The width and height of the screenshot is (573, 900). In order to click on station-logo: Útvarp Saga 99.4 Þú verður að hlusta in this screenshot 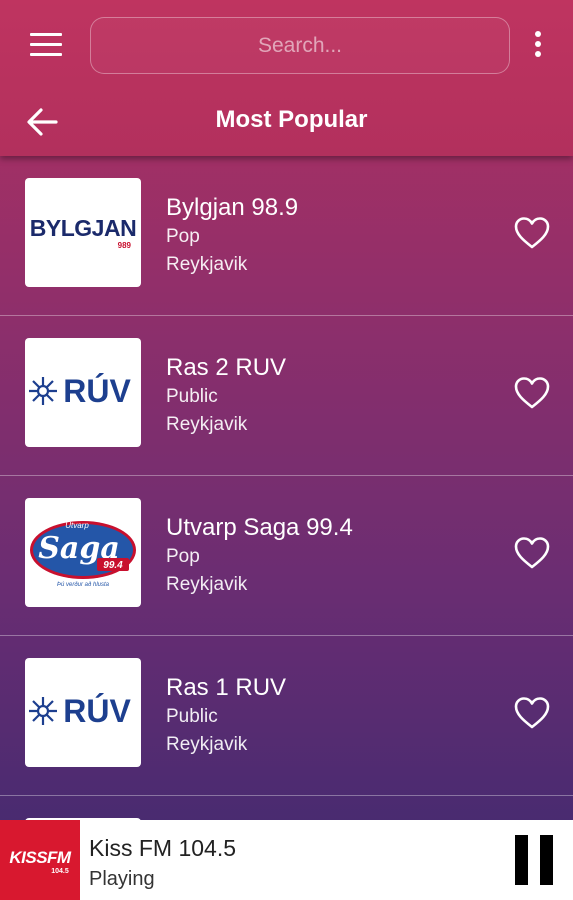, I will do `click(83, 552)`.